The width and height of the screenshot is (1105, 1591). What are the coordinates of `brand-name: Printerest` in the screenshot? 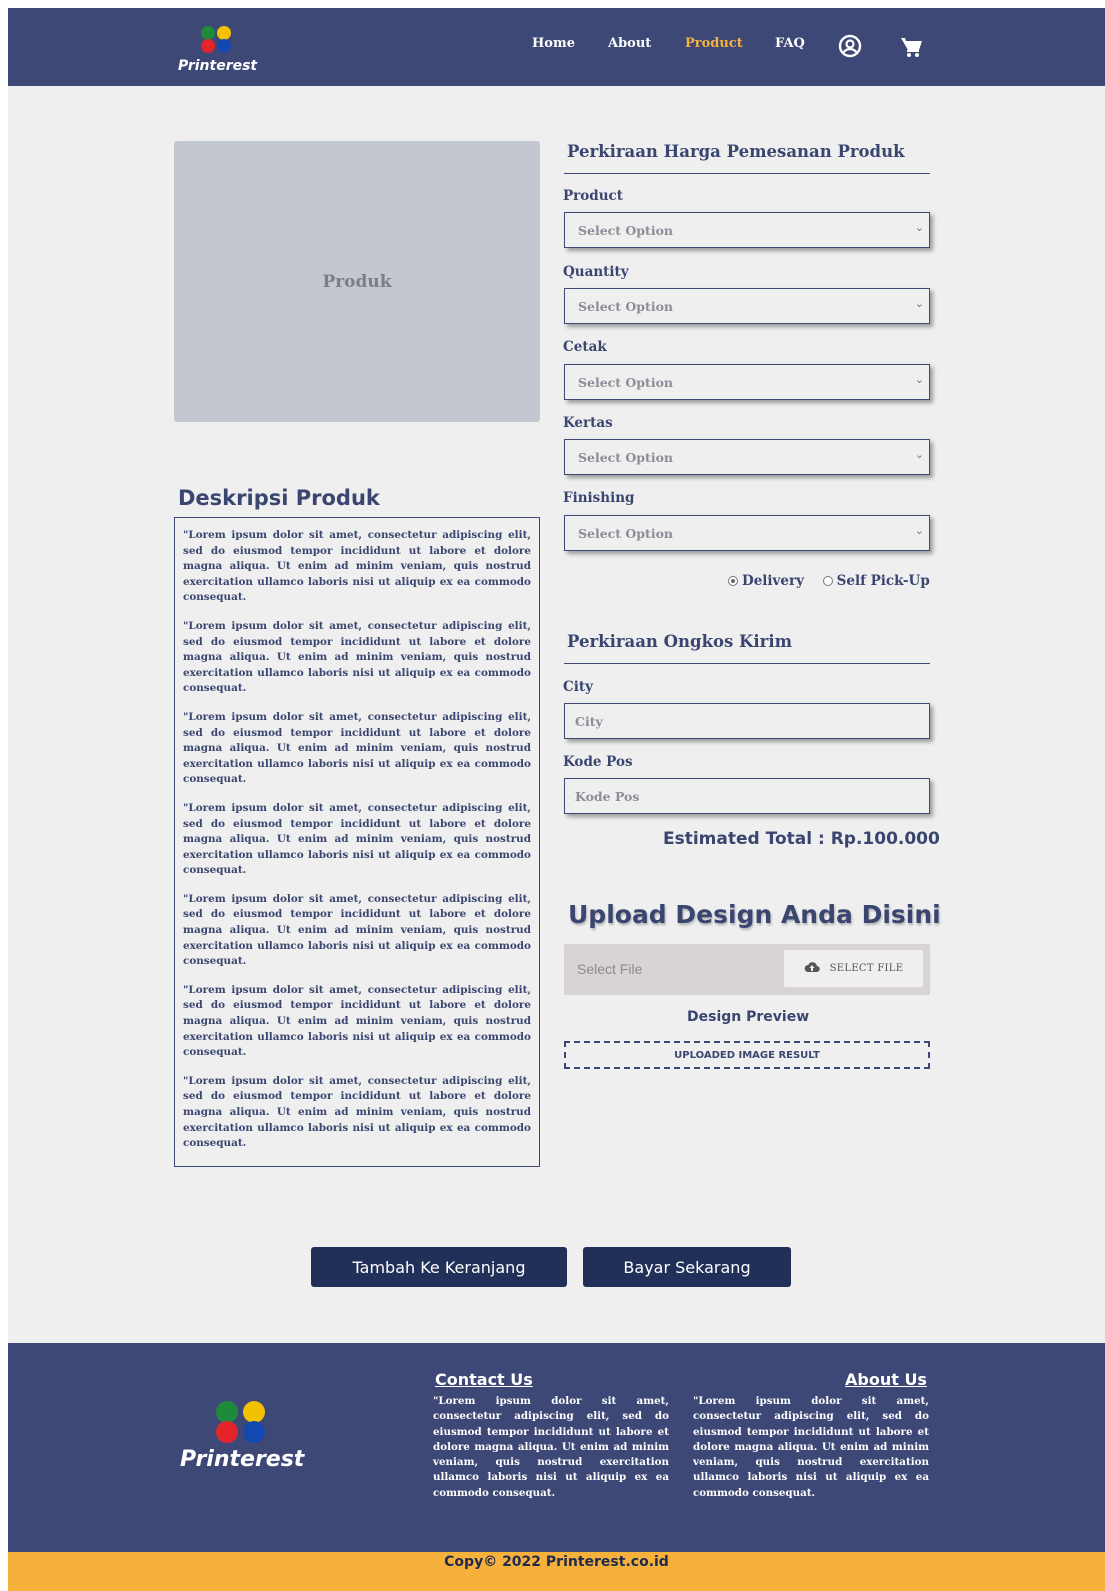 It's located at (218, 66).